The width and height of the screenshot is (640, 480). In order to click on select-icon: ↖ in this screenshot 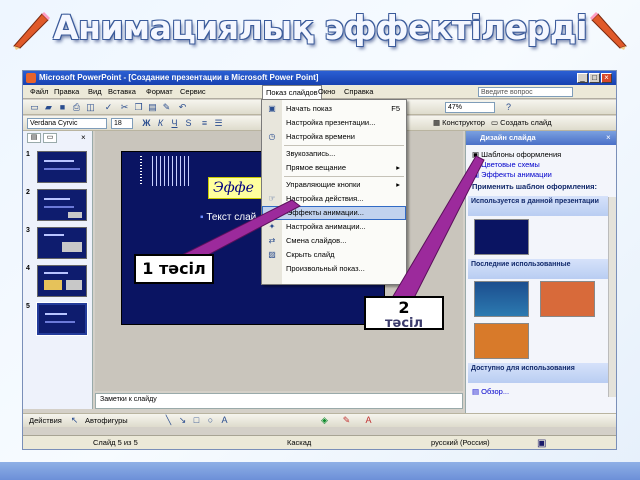, I will do `click(74, 420)`.